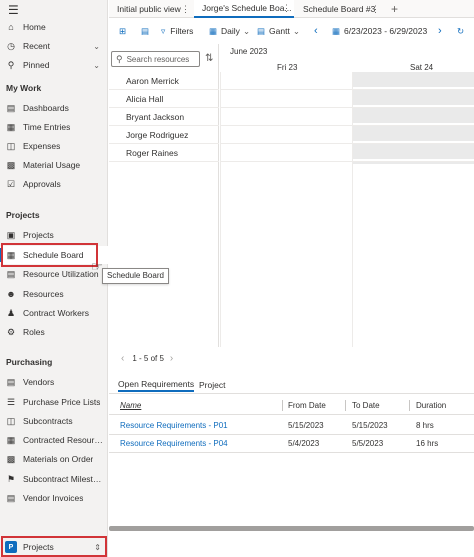 This screenshot has height=557, width=474. I want to click on filters-button: ▿ Filters, so click(177, 31).